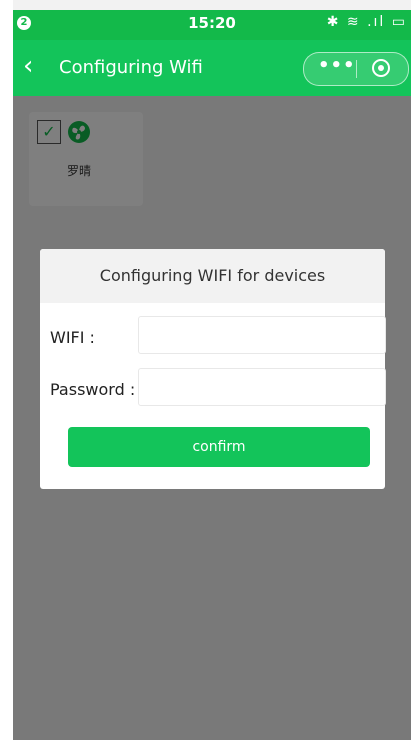 The width and height of the screenshot is (411, 740). I want to click on confirm-button: confirm, so click(219, 447).